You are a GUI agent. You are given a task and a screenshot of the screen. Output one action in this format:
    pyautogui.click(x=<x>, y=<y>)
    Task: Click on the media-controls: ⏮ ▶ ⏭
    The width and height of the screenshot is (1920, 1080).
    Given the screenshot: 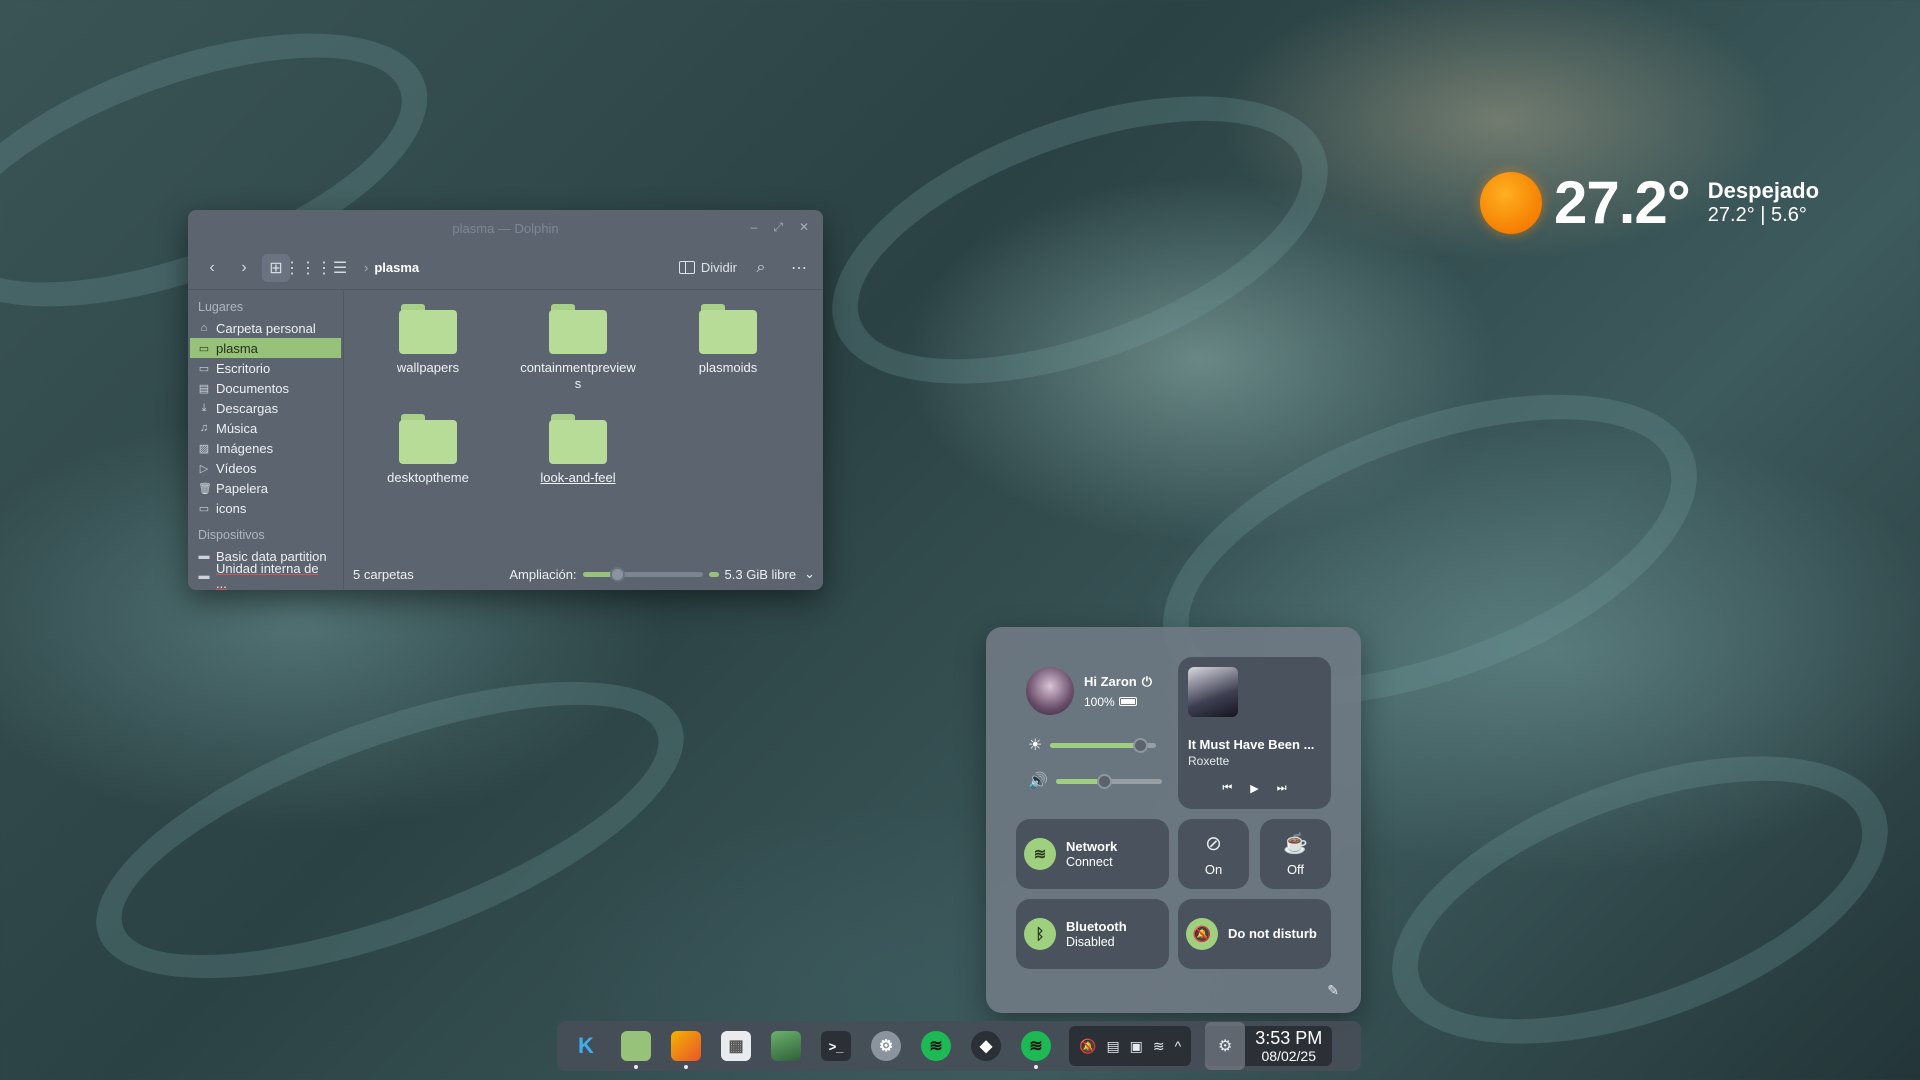 What is the action you would take?
    pyautogui.click(x=1254, y=788)
    